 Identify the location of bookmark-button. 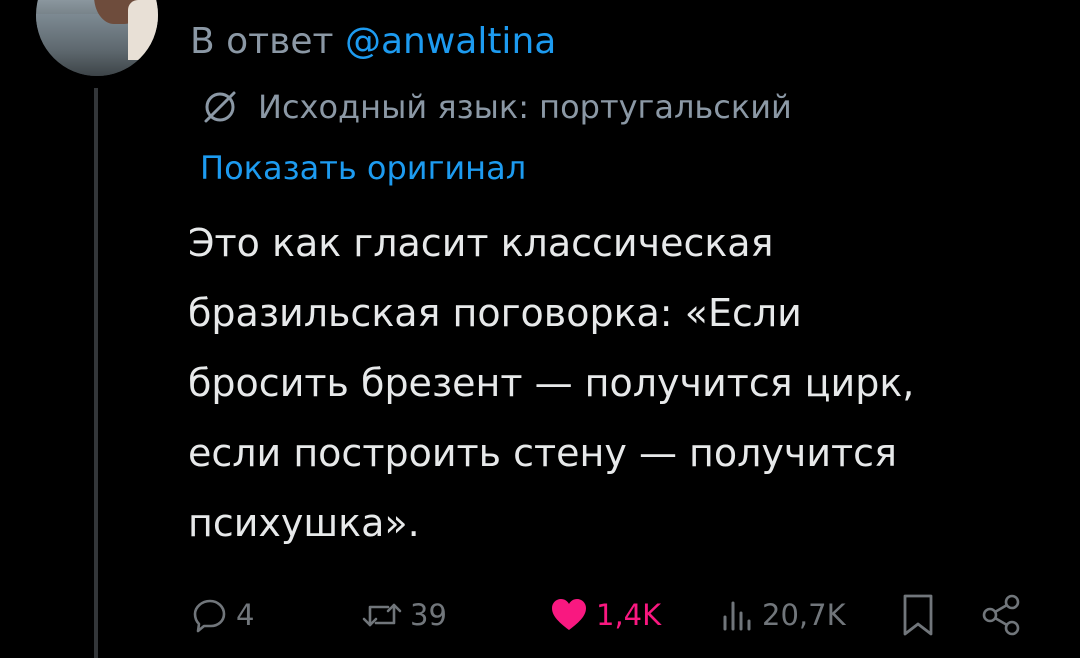
(918, 615).